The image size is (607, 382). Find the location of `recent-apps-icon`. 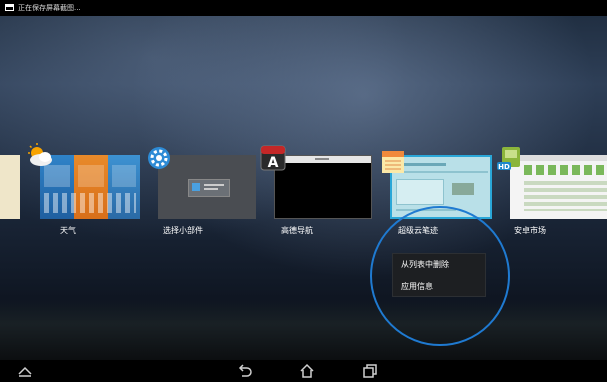

recent-apps-icon is located at coordinates (369, 371).